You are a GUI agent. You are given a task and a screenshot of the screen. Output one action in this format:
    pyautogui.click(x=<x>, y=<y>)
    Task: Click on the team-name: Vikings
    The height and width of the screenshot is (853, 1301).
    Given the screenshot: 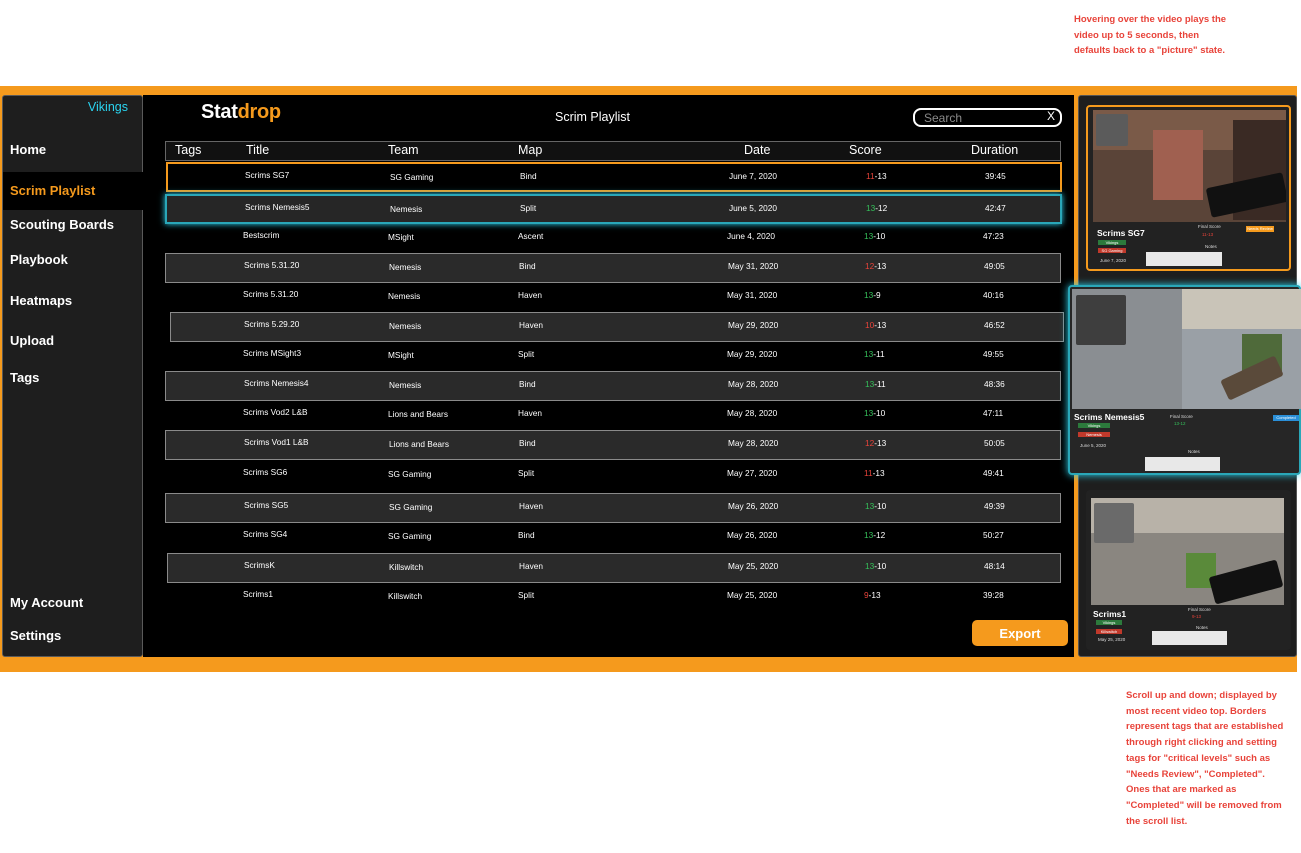 What is the action you would take?
    pyautogui.click(x=108, y=107)
    